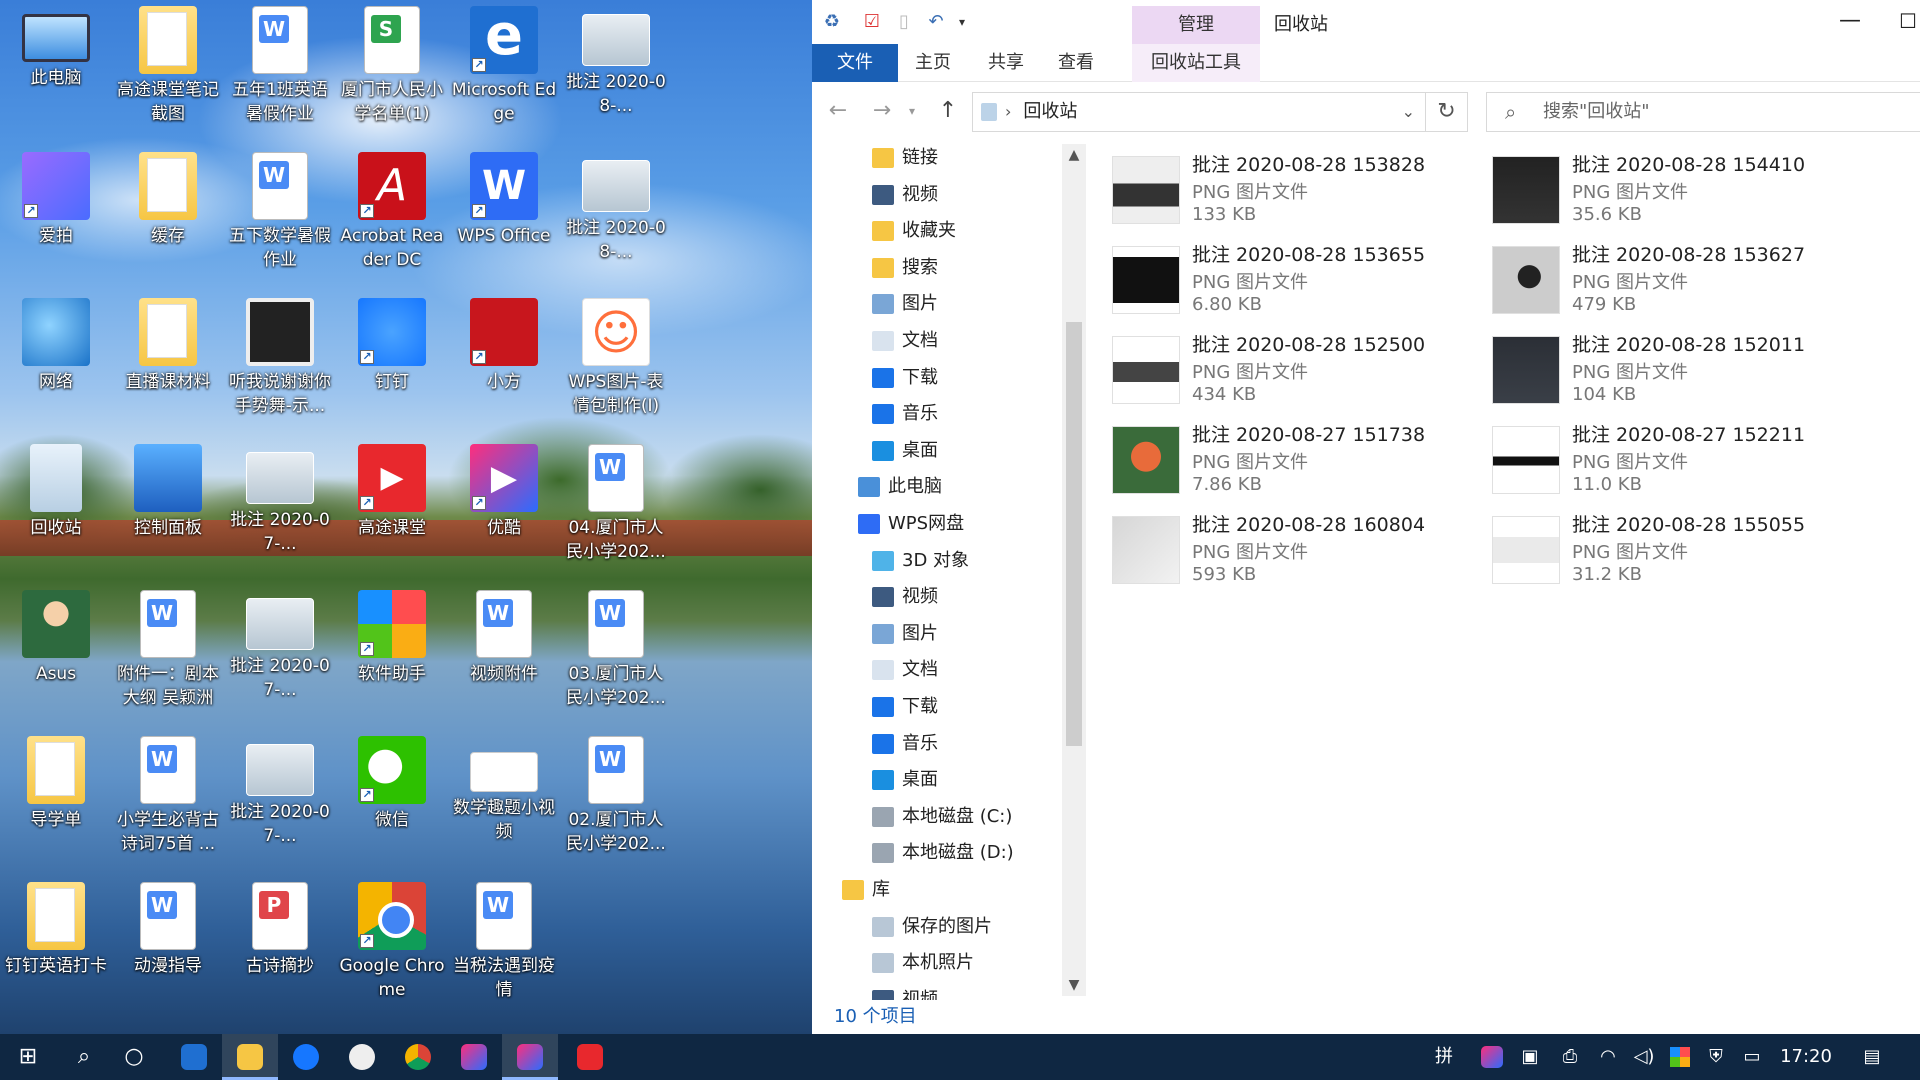  Describe the element at coordinates (923, 963) in the screenshot. I see `nav-item: 本机照片` at that location.